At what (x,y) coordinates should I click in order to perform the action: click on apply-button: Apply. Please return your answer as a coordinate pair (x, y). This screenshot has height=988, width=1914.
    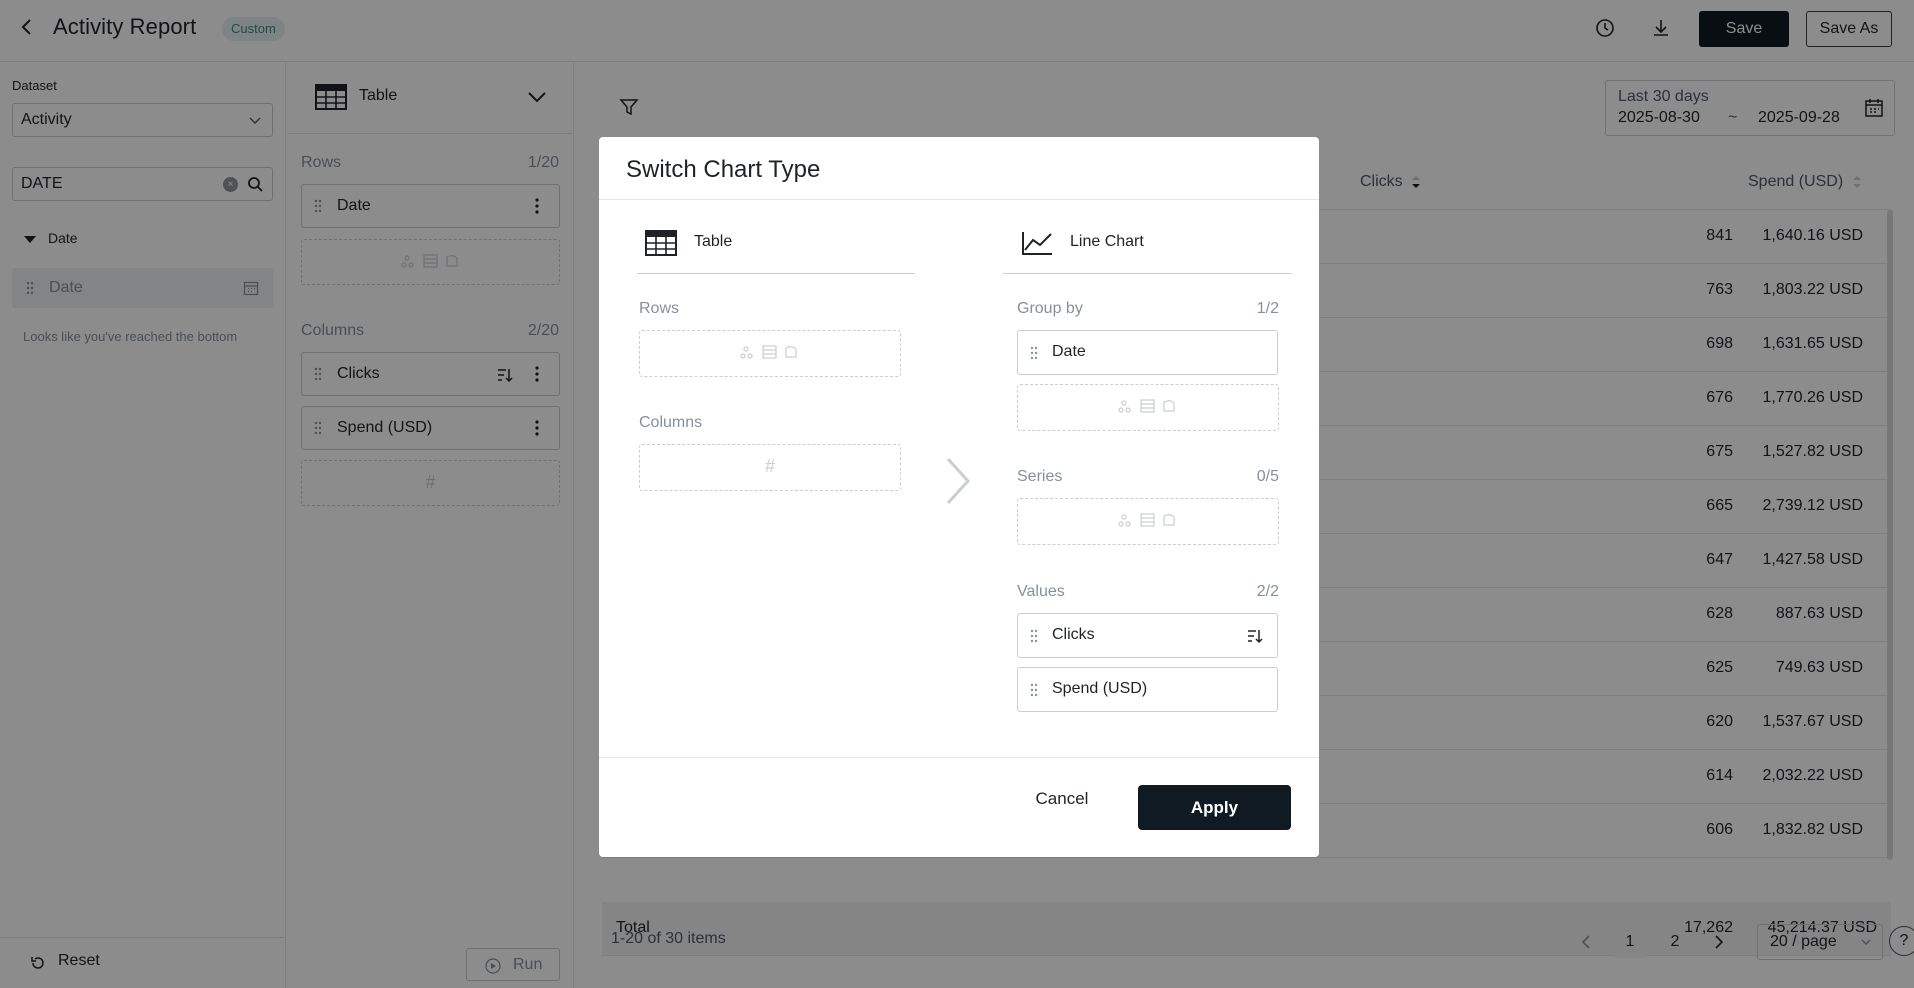
    Looking at the image, I should click on (1214, 807).